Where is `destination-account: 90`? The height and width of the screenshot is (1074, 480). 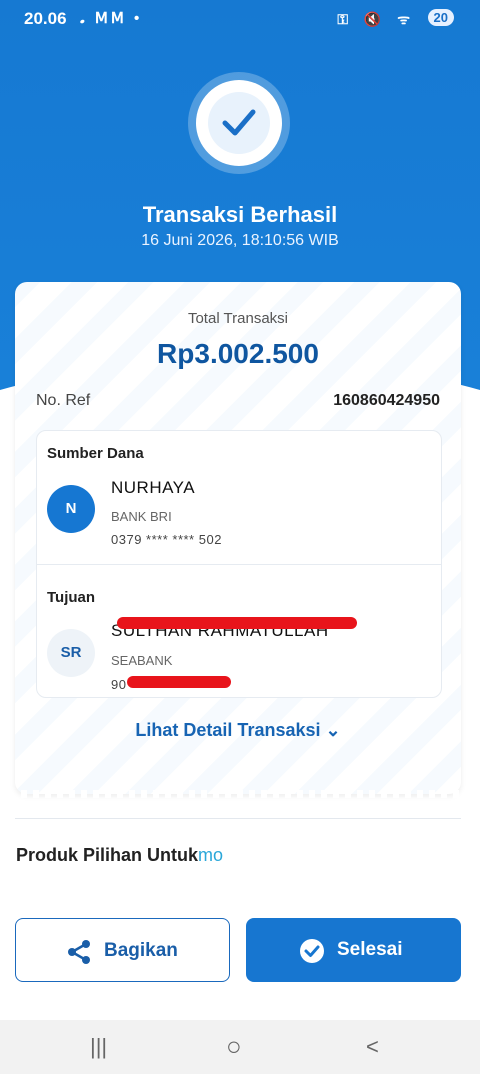
destination-account: 90 is located at coordinates (119, 684).